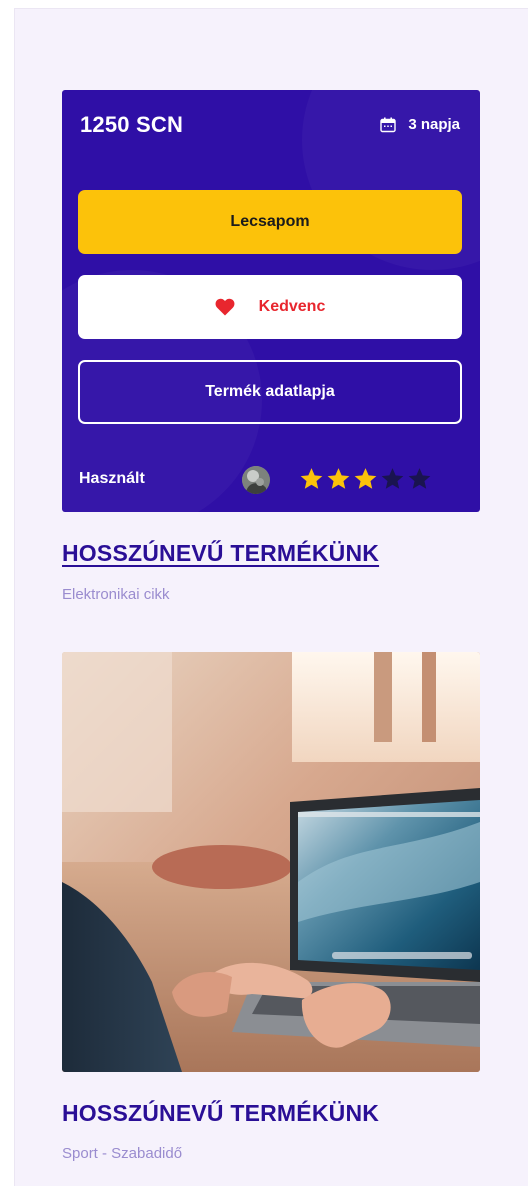 The height and width of the screenshot is (1186, 528). Describe the element at coordinates (220, 1113) in the screenshot. I see `product-title: HOSSZÚNEVŰ TERMÉKÜNK` at that location.